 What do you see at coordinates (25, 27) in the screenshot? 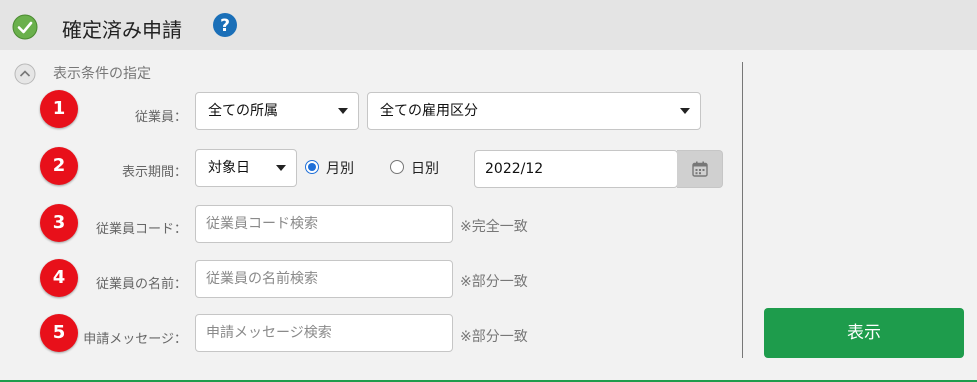
I see `check-circle-icon` at bounding box center [25, 27].